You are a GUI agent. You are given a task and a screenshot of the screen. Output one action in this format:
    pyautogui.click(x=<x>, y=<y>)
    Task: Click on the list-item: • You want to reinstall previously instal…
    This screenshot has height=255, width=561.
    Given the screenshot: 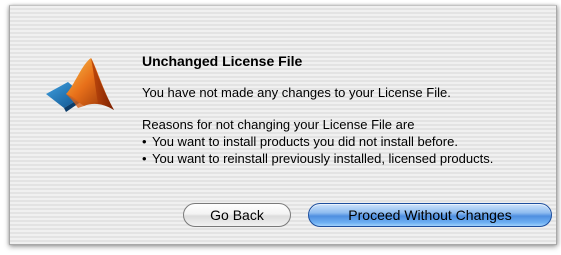 What is the action you would take?
    pyautogui.click(x=342, y=158)
    